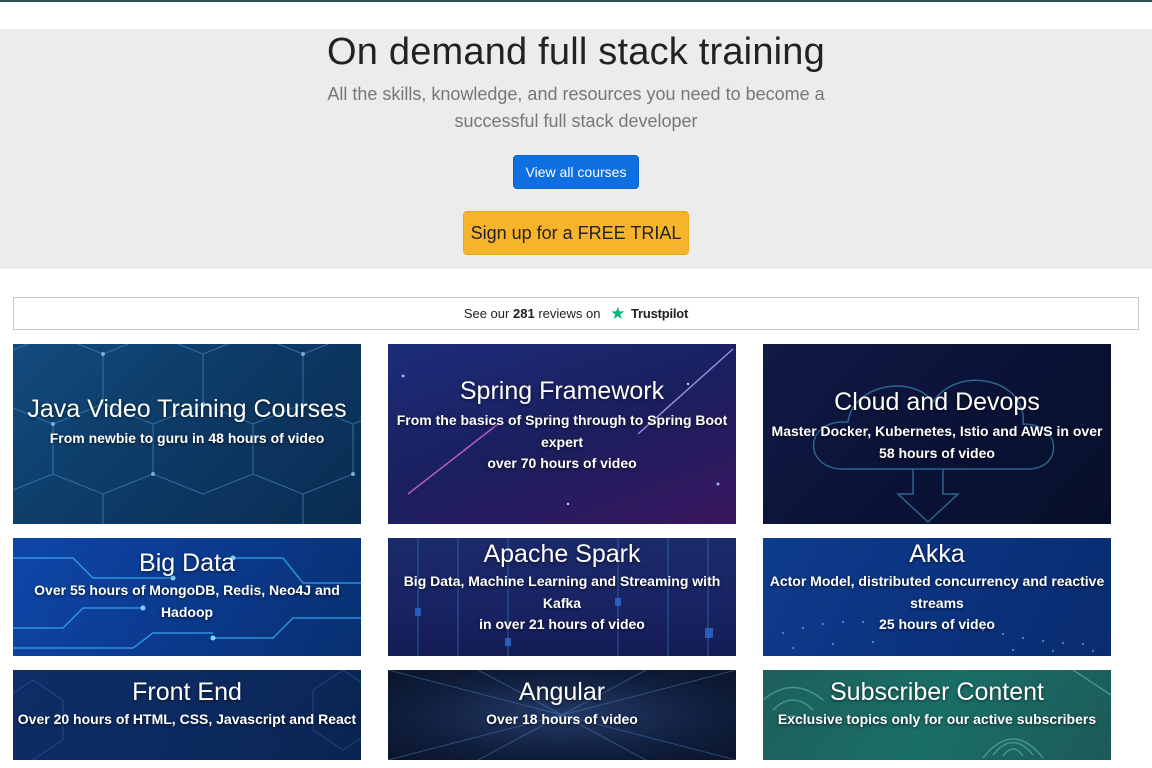 The image size is (1152, 768). I want to click on trustpilot-prefix: See our, so click(486, 313).